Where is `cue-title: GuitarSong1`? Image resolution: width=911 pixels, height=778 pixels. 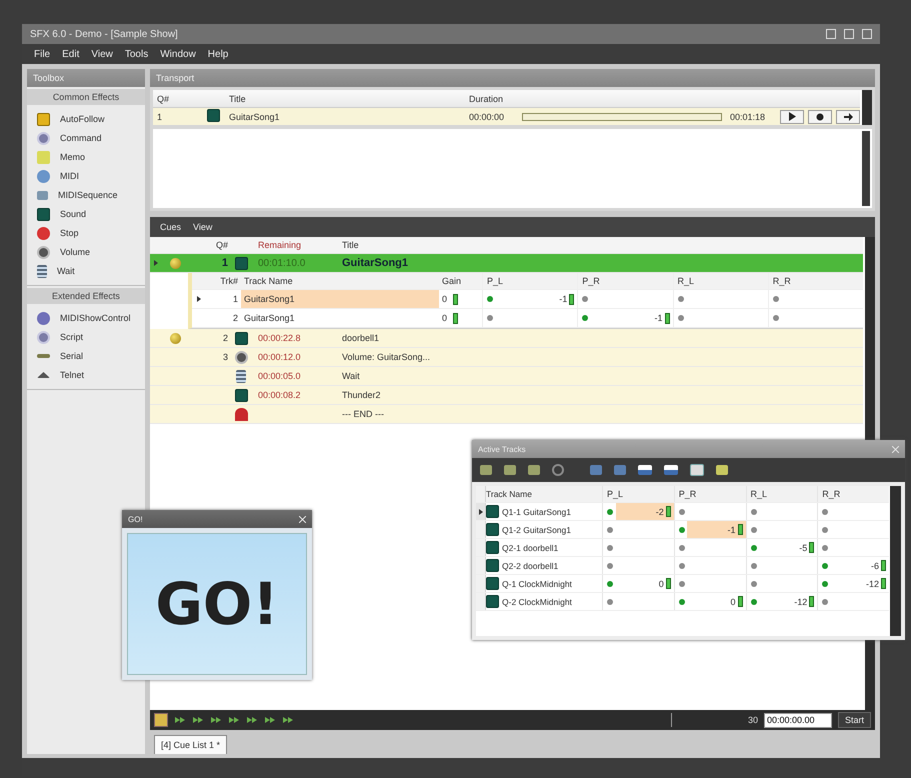
cue-title: GuitarSong1 is located at coordinates (375, 263).